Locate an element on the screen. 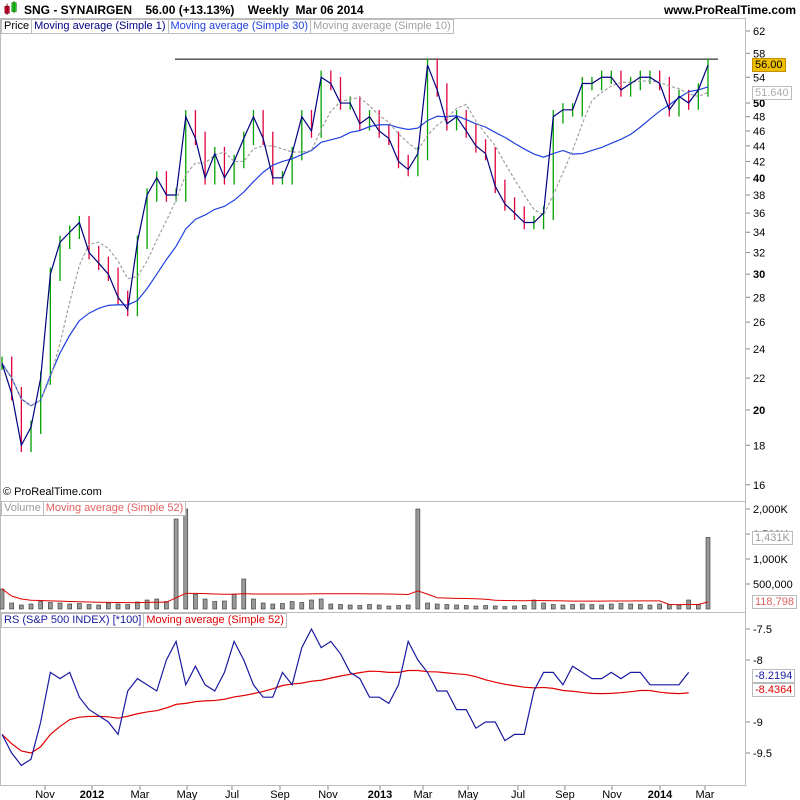 This screenshot has width=800, height=800. ma30-tag: 51.640 is located at coordinates (772, 93).